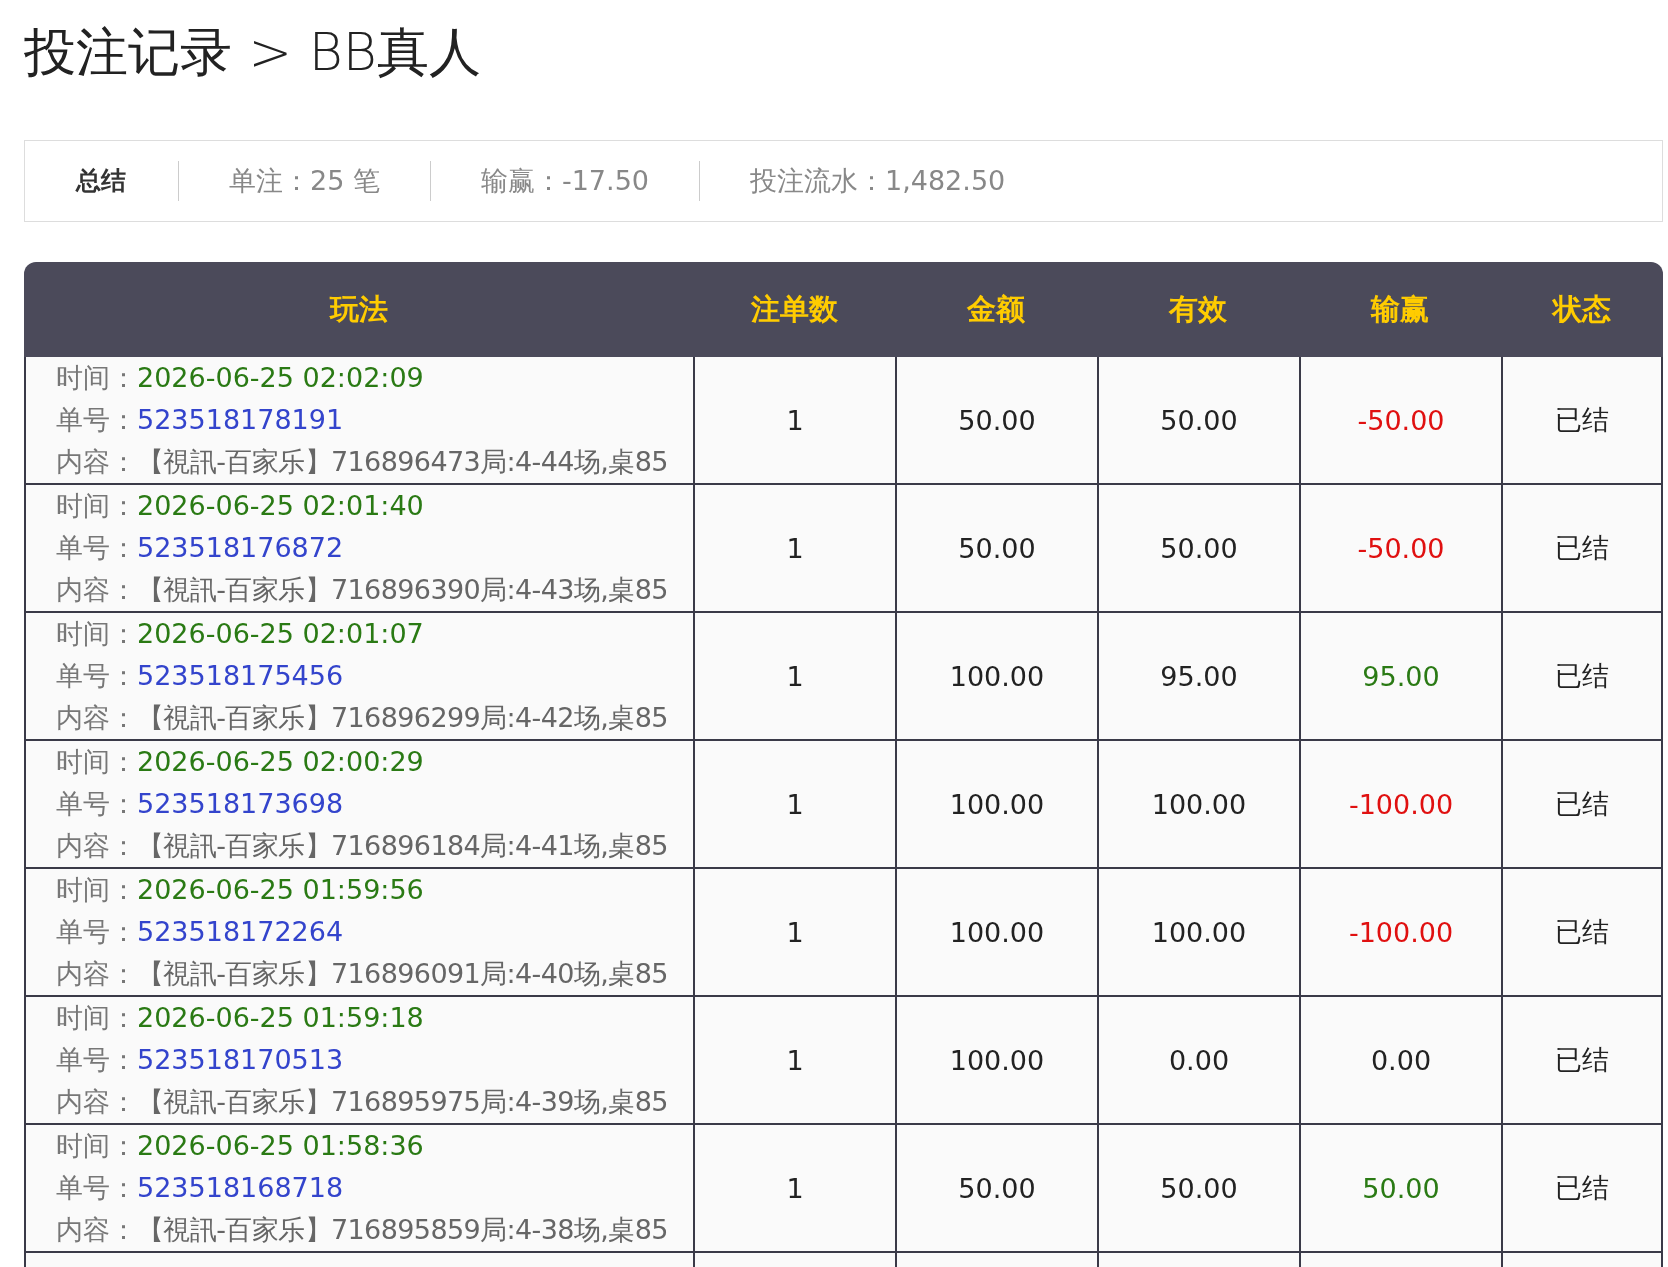 The width and height of the screenshot is (1668, 1267). What do you see at coordinates (240, 1187) in the screenshot?
I see `bet-id-link: 523518168718` at bounding box center [240, 1187].